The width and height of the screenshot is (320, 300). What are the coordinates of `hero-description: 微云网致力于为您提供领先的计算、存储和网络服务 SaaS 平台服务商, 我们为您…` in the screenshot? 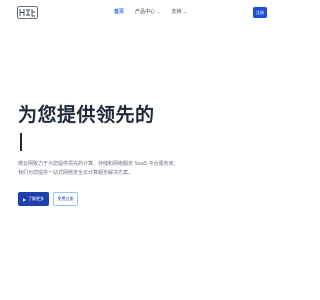 It's located at (138, 169).